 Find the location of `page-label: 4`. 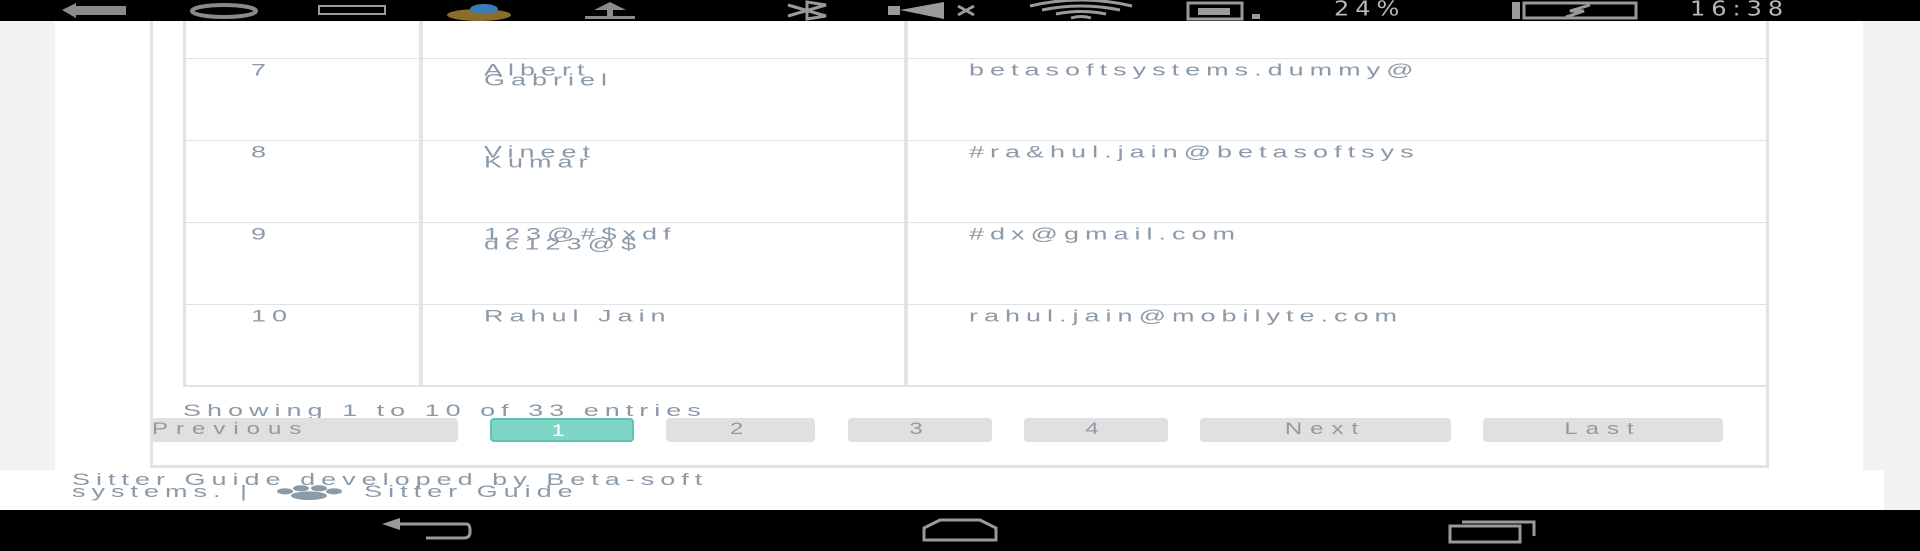

page-label: 4 is located at coordinates (1096, 429).